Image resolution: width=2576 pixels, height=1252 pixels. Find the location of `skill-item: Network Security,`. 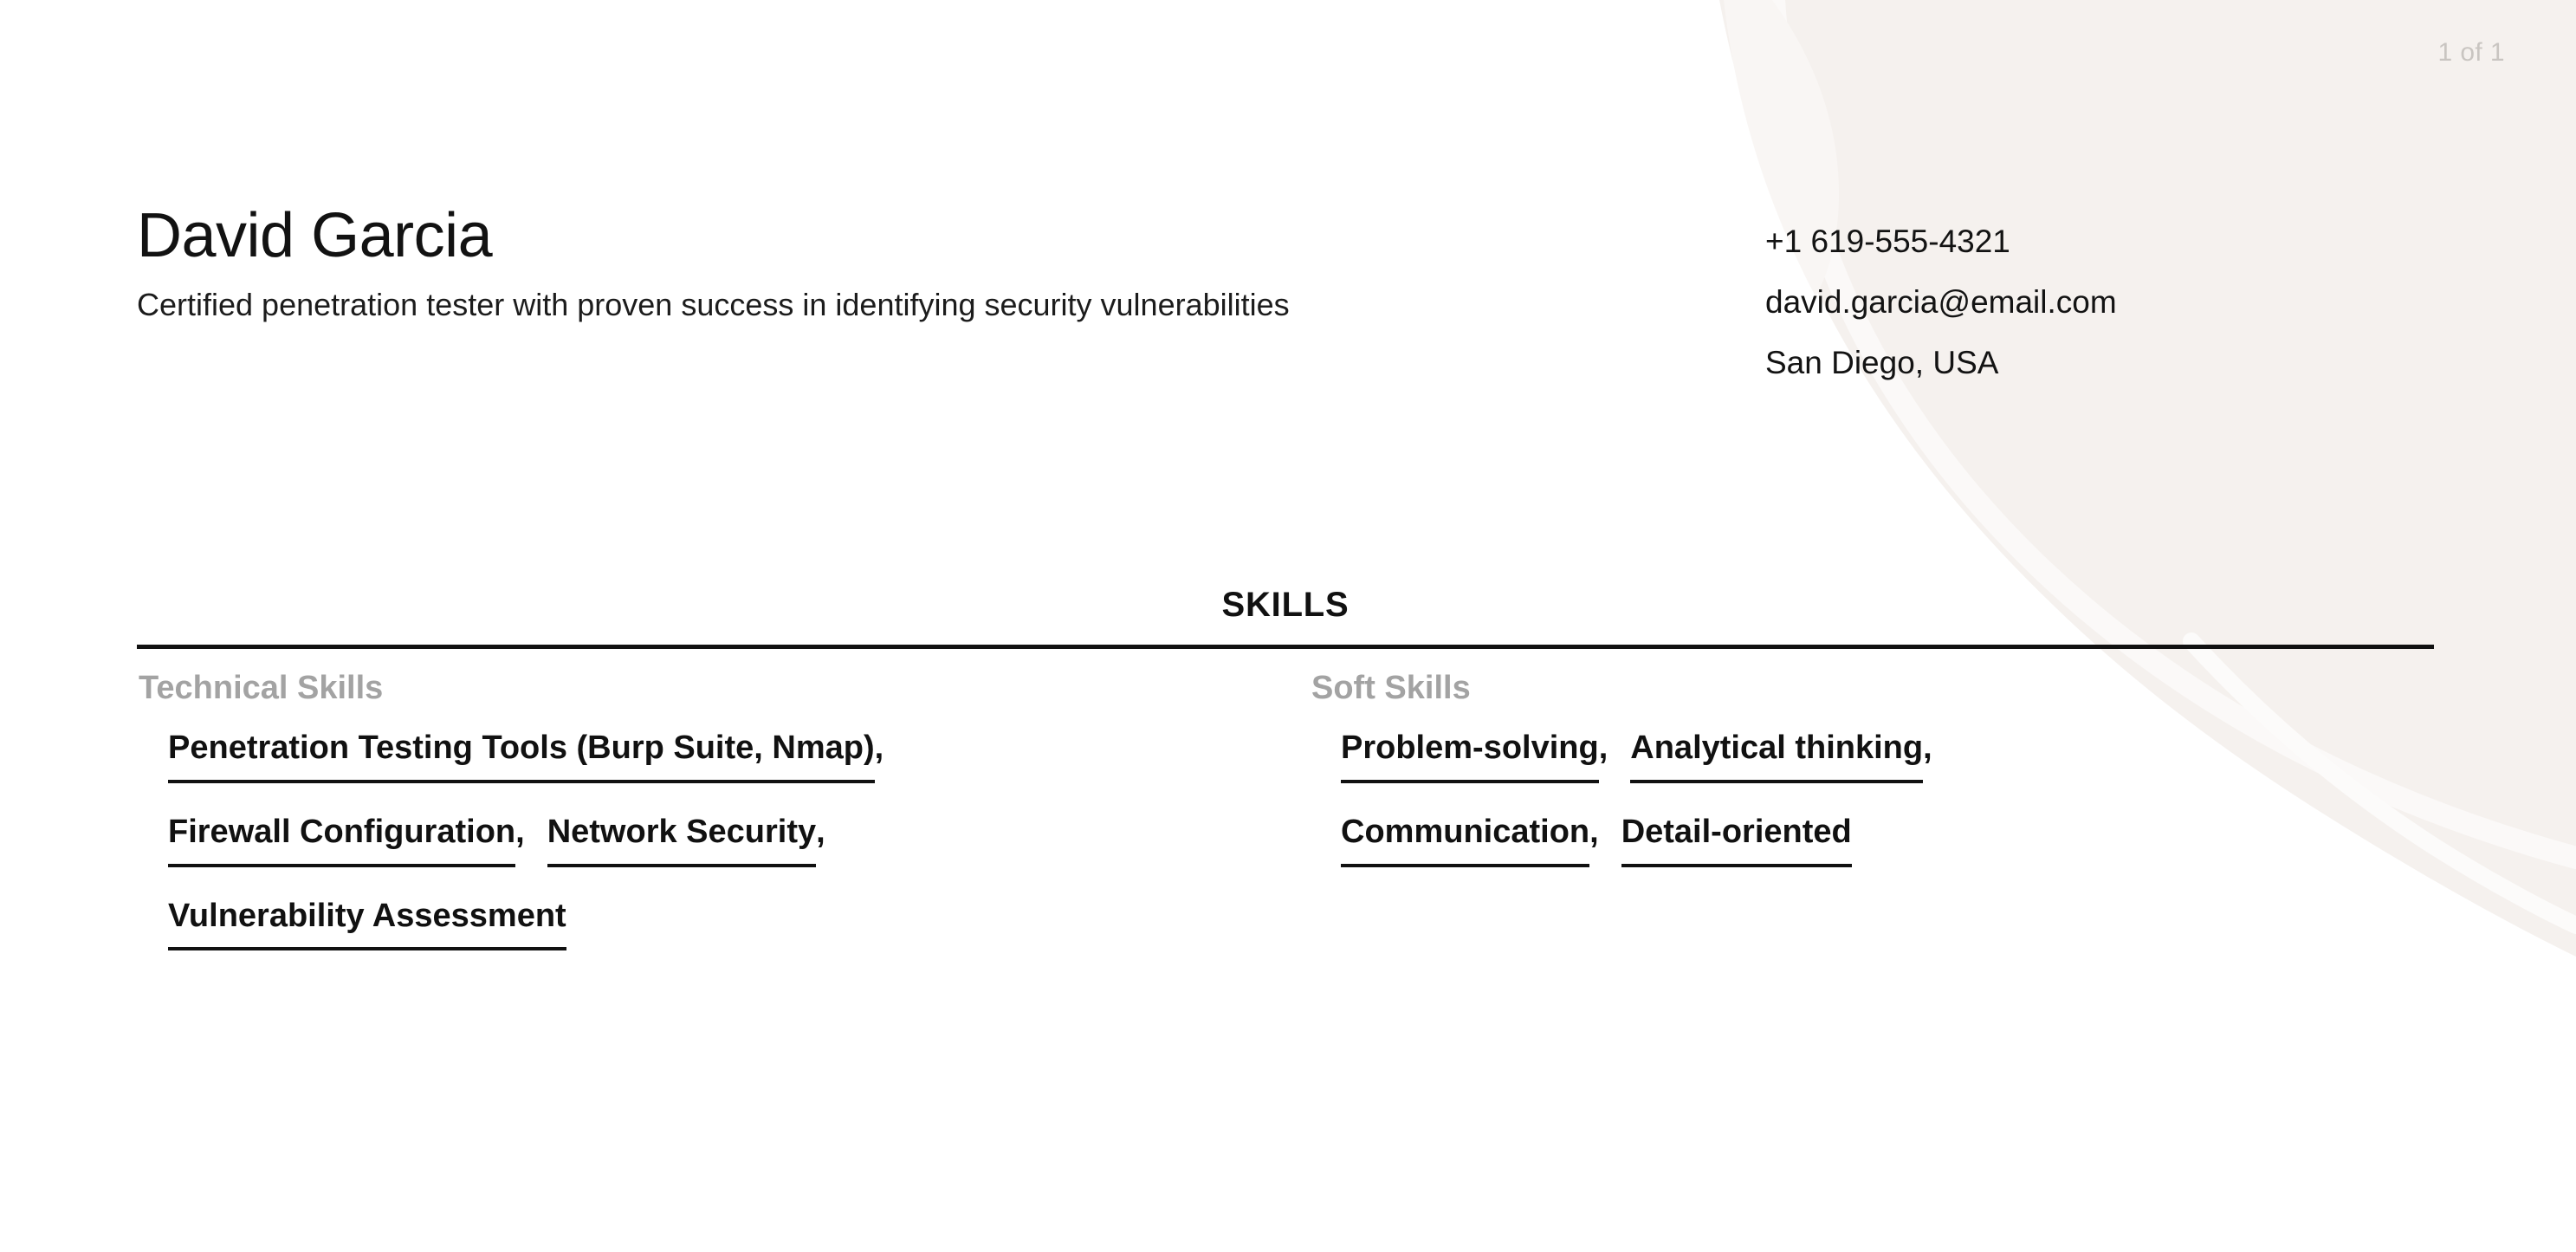

skill-item: Network Security, is located at coordinates (686, 840).